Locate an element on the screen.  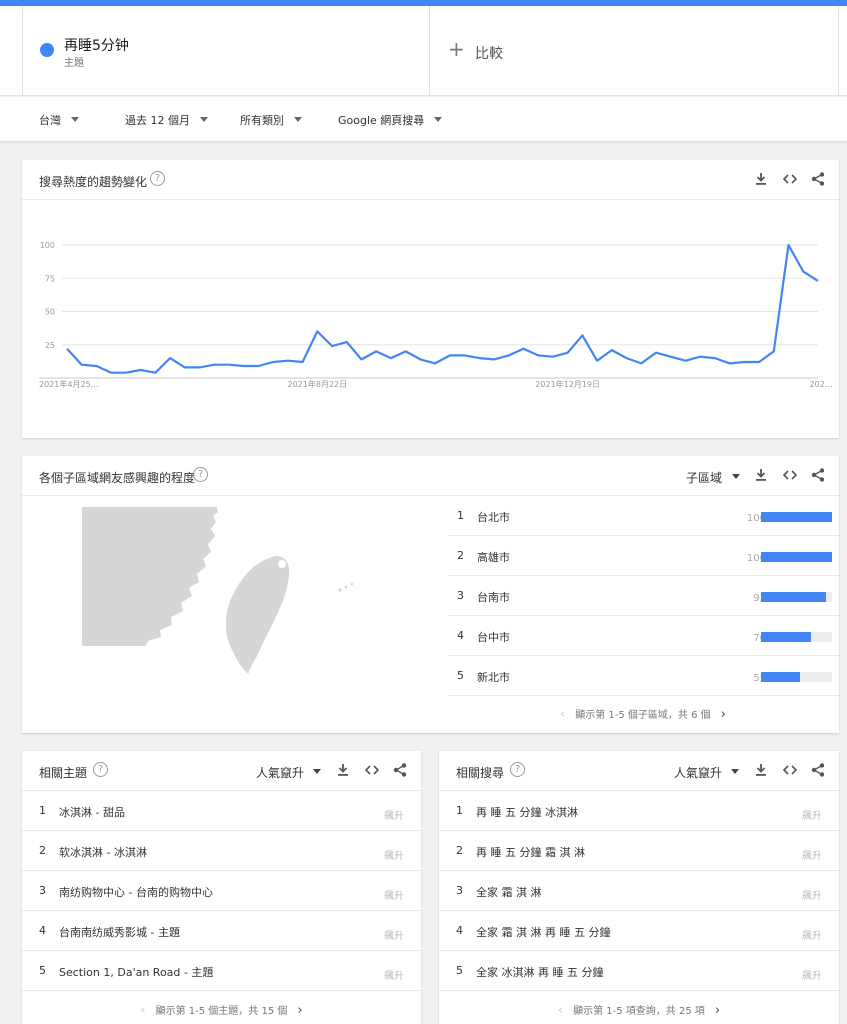
region-row: 3 台南市 92 is located at coordinates (643, 596).